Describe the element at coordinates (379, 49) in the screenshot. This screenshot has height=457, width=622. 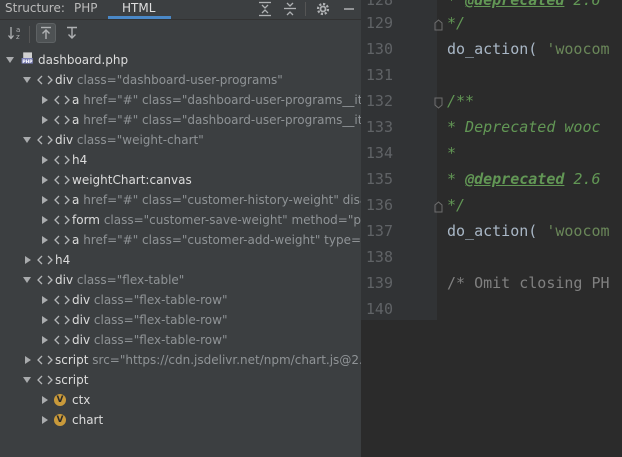
I see `line-number: 130` at that location.